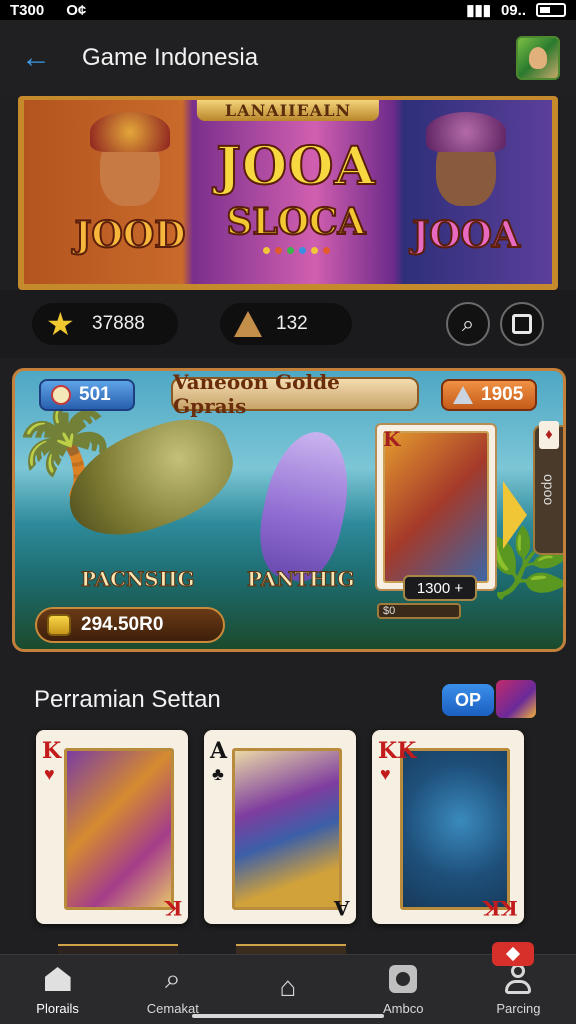 The image size is (576, 1024). I want to click on coin-balance: 294.50R0, so click(130, 625).